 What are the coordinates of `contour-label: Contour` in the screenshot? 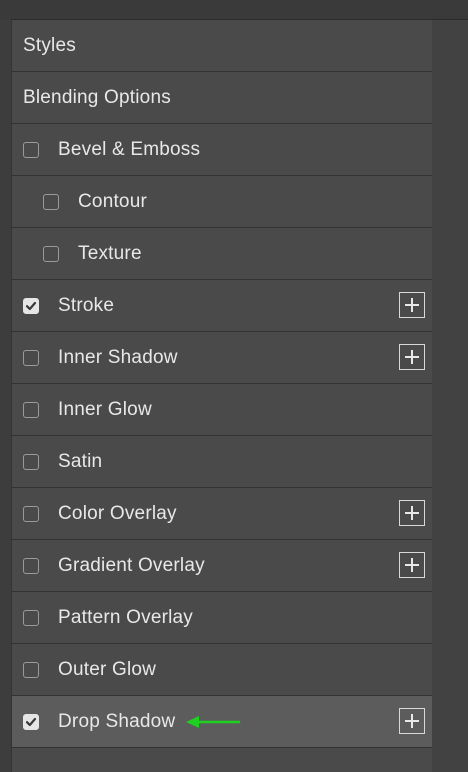 It's located at (112, 201).